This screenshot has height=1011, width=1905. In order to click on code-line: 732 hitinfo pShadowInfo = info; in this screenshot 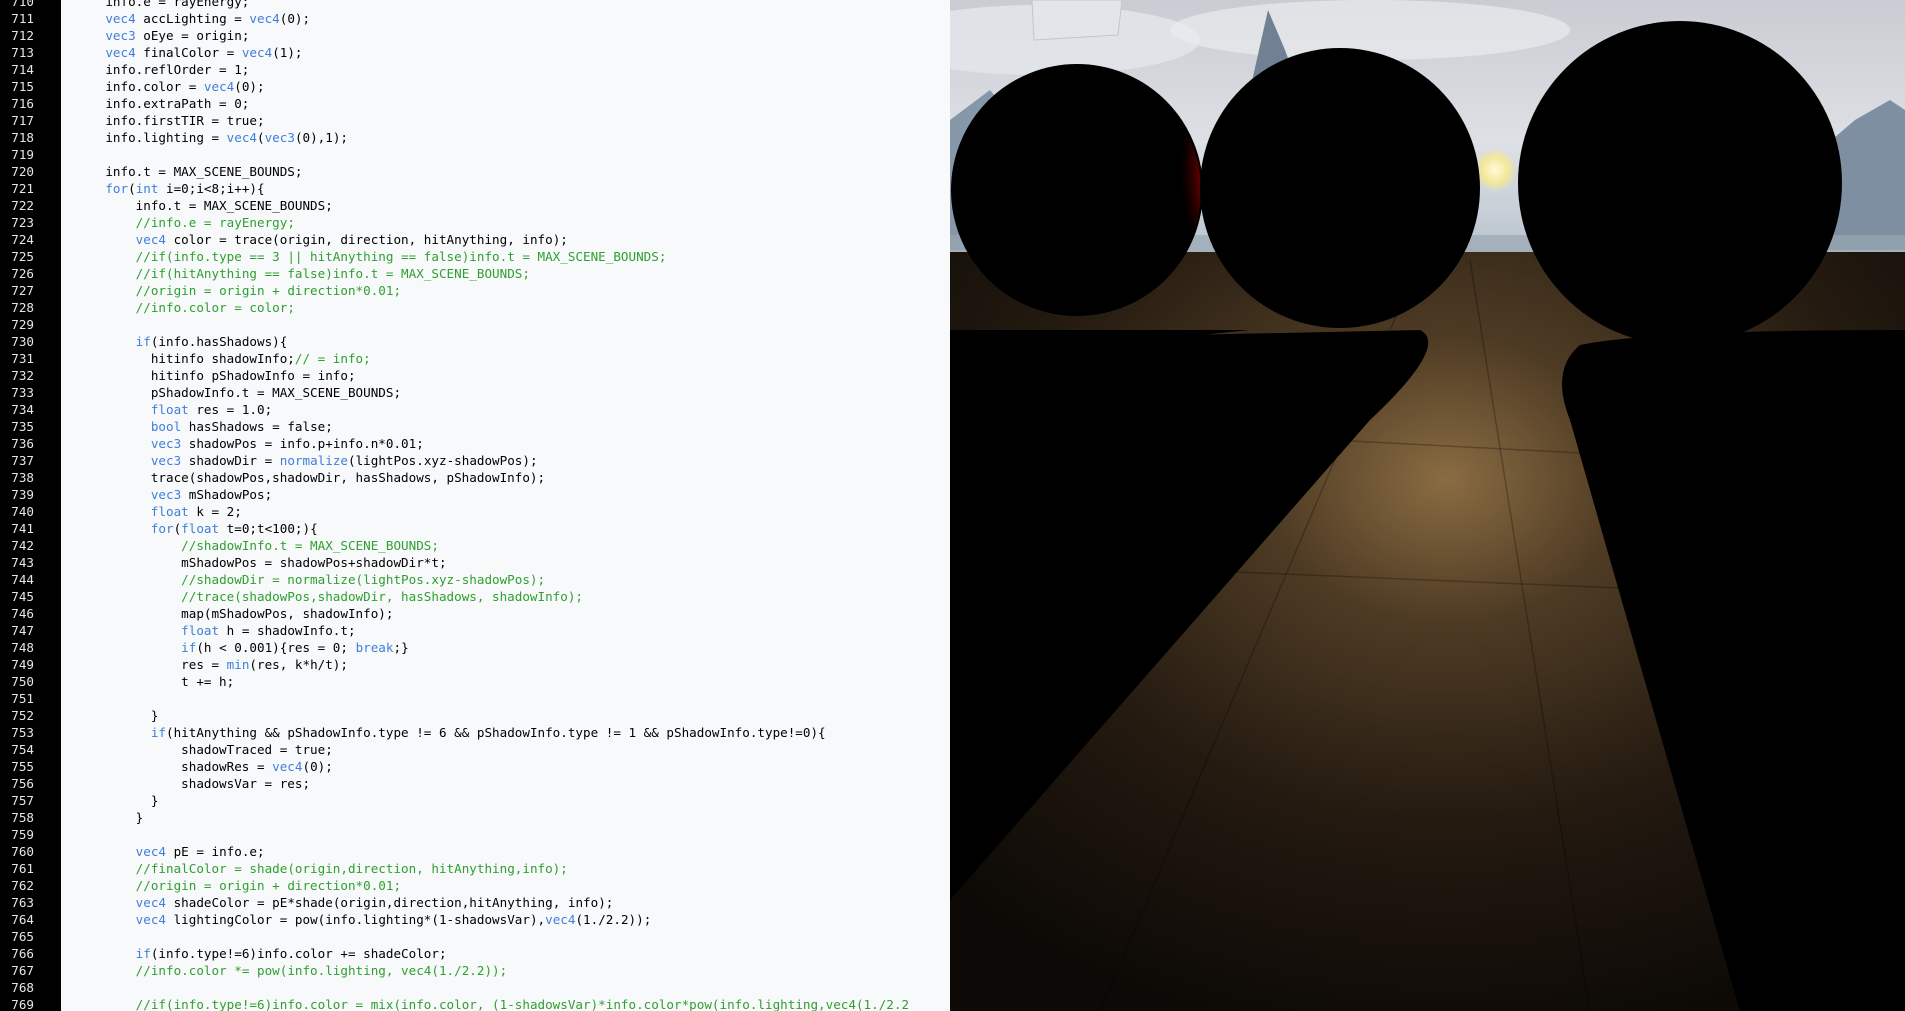, I will do `click(475, 375)`.